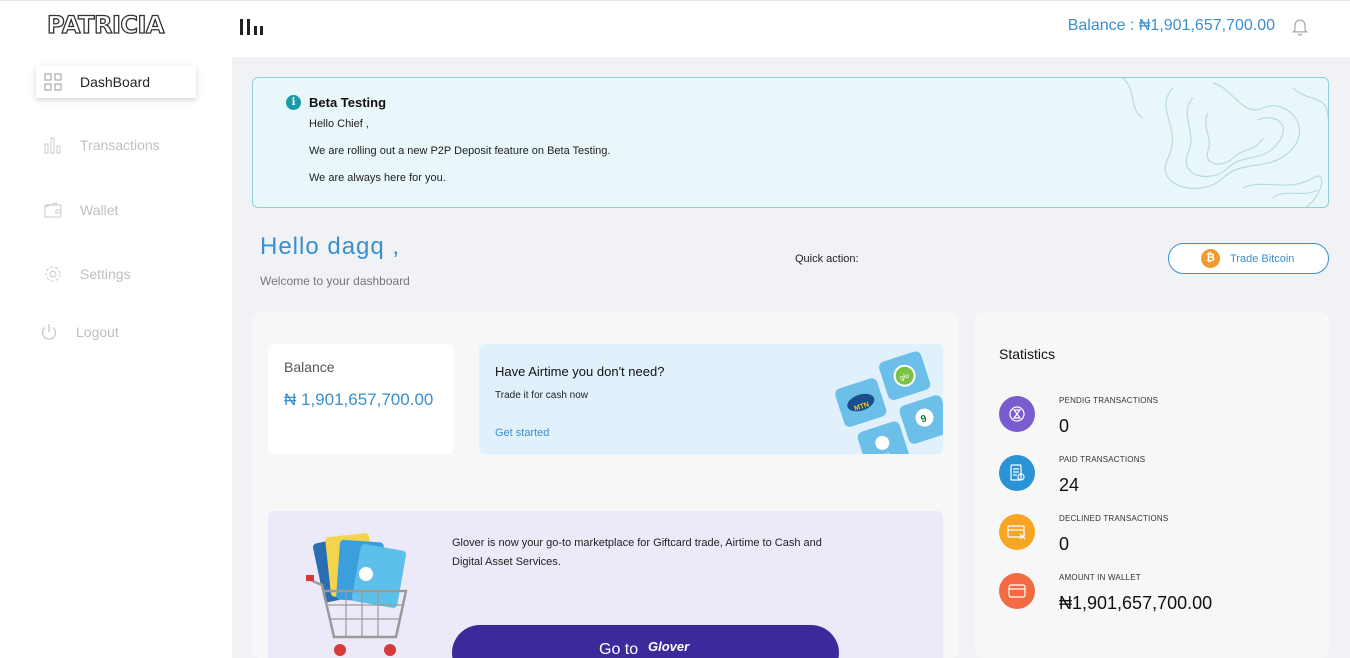  Describe the element at coordinates (1210, 258) in the screenshot. I see `bitcoin-icon: ₿` at that location.